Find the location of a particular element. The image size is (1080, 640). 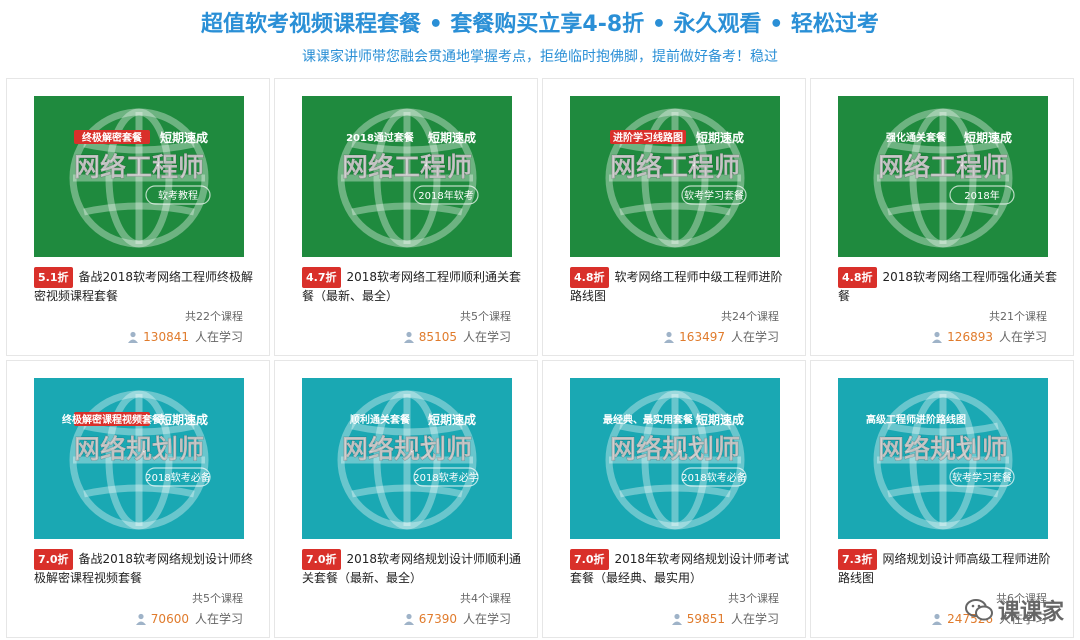

learners-info: 130841 人在学习 is located at coordinates (185, 336).